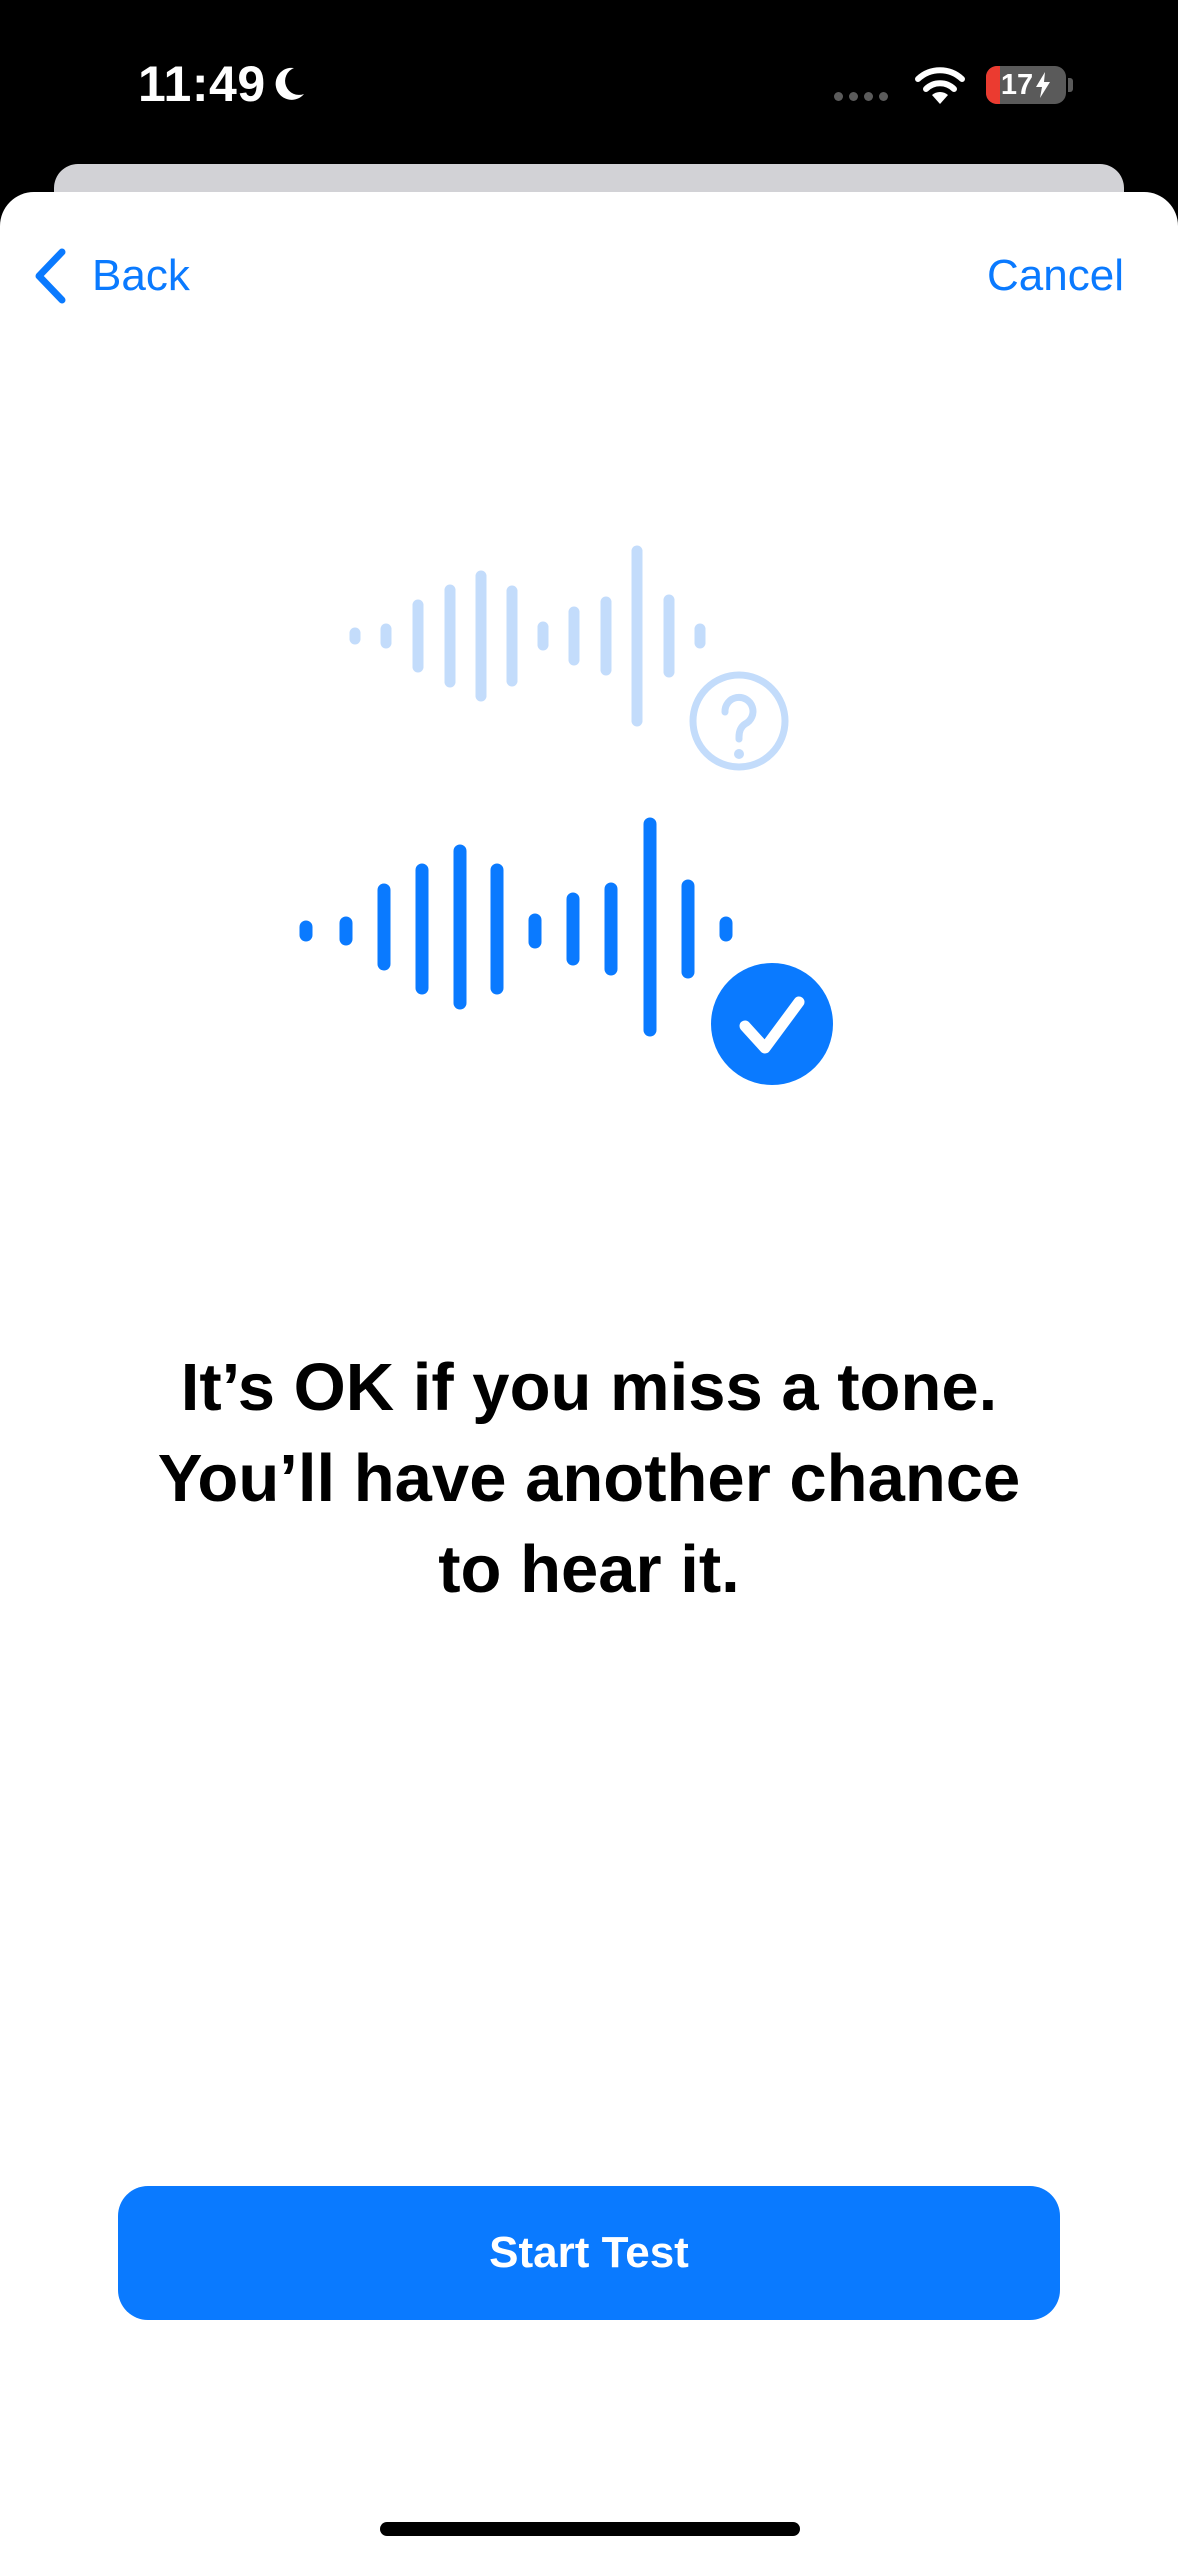 This screenshot has height=2560, width=1178. What do you see at coordinates (590, 2529) in the screenshot?
I see `home-indicator` at bounding box center [590, 2529].